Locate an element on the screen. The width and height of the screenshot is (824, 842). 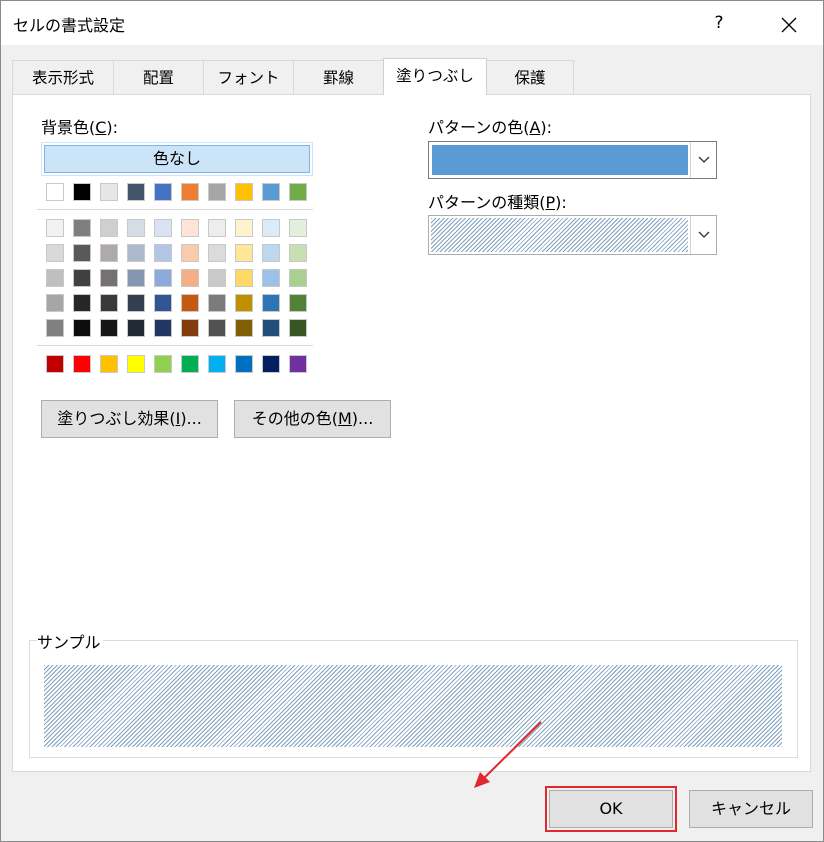
tab-alignment: 配置 is located at coordinates (158, 77).